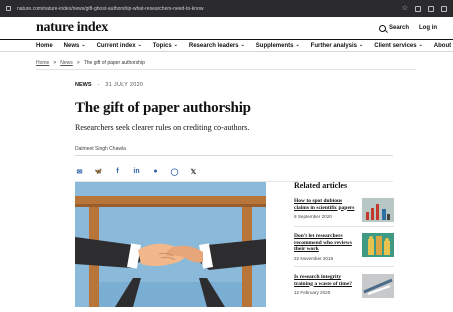 The width and height of the screenshot is (453, 312). What do you see at coordinates (226, 28) in the screenshot?
I see `site-header: nature index Search Log in` at bounding box center [226, 28].